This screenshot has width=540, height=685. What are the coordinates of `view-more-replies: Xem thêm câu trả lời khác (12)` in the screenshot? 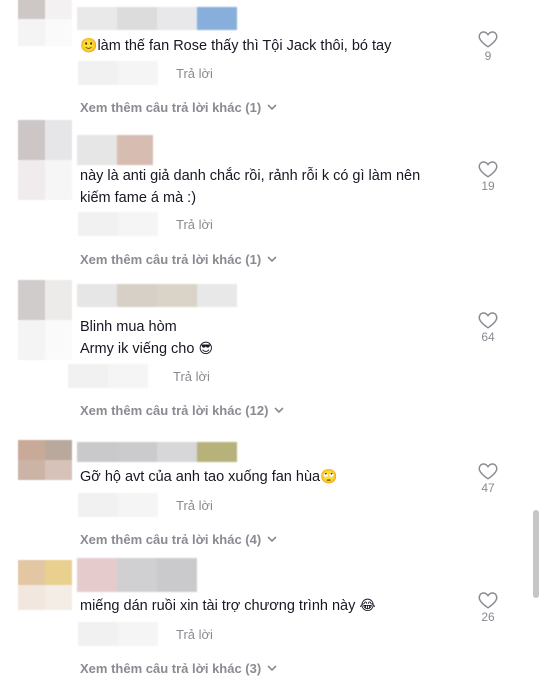 It's located at (182, 410).